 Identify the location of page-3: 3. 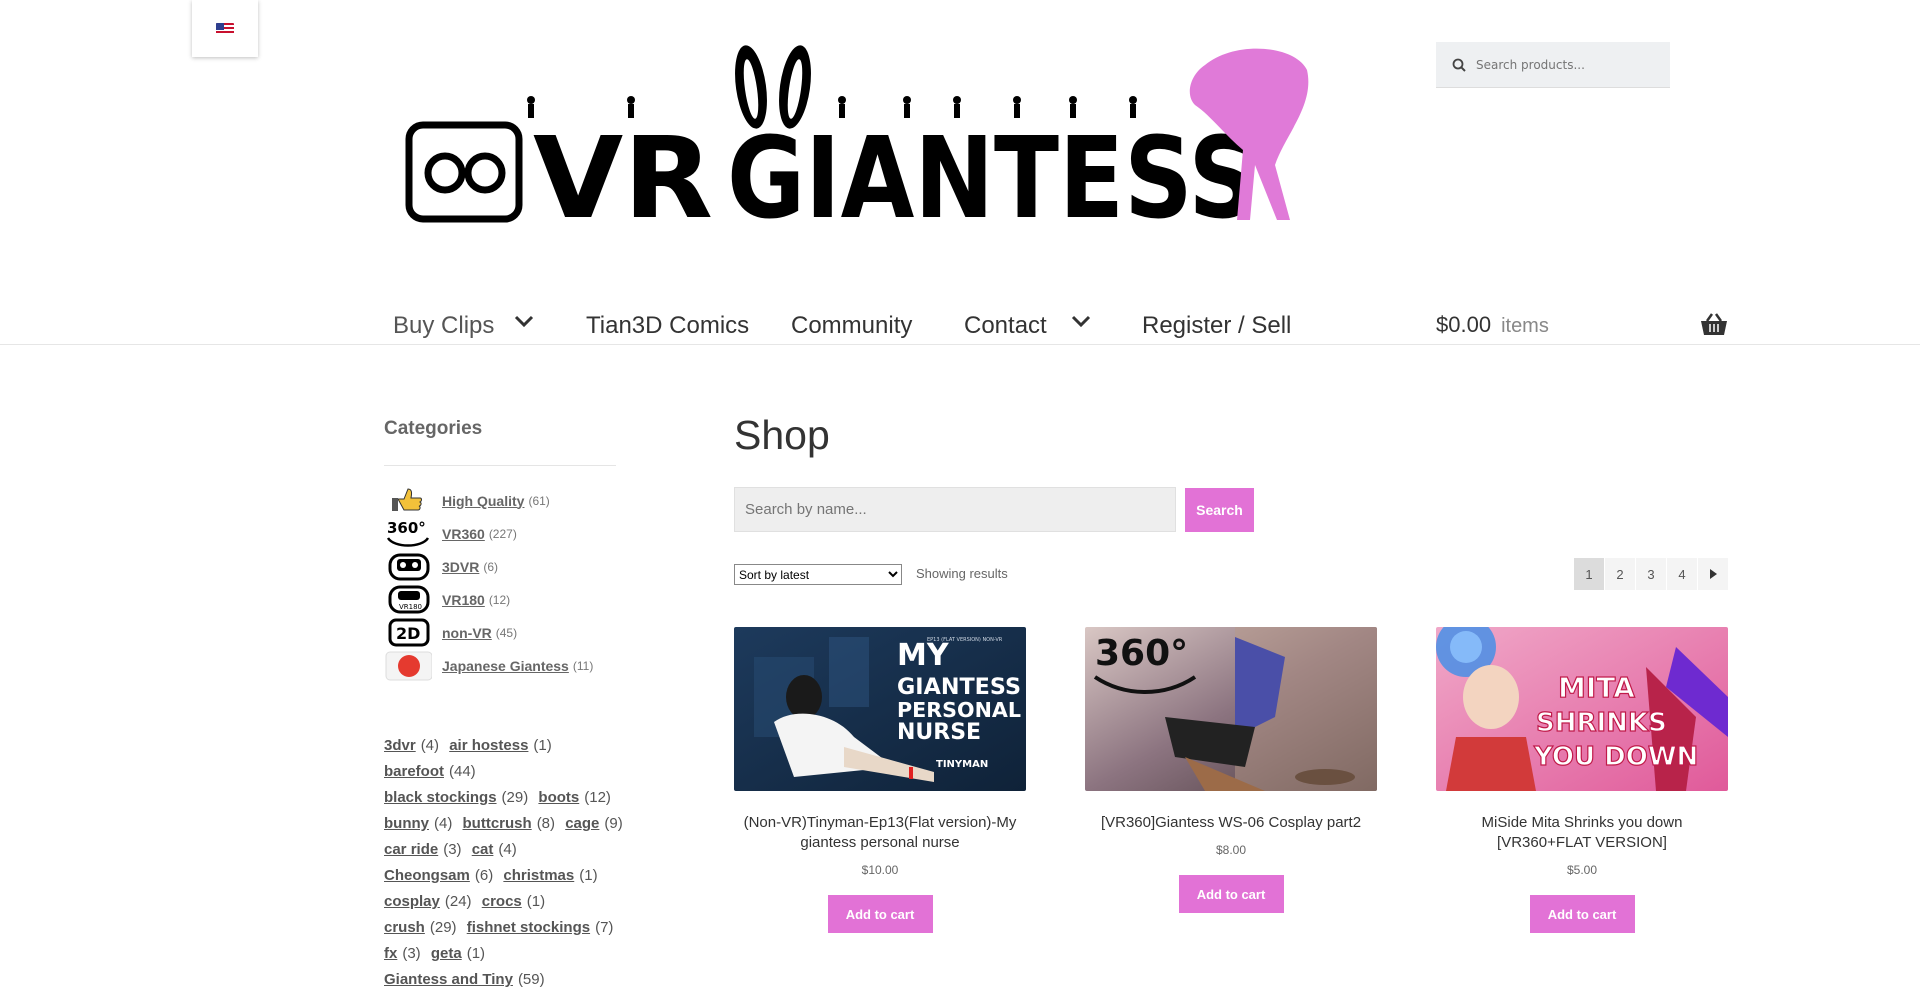
(1651, 574).